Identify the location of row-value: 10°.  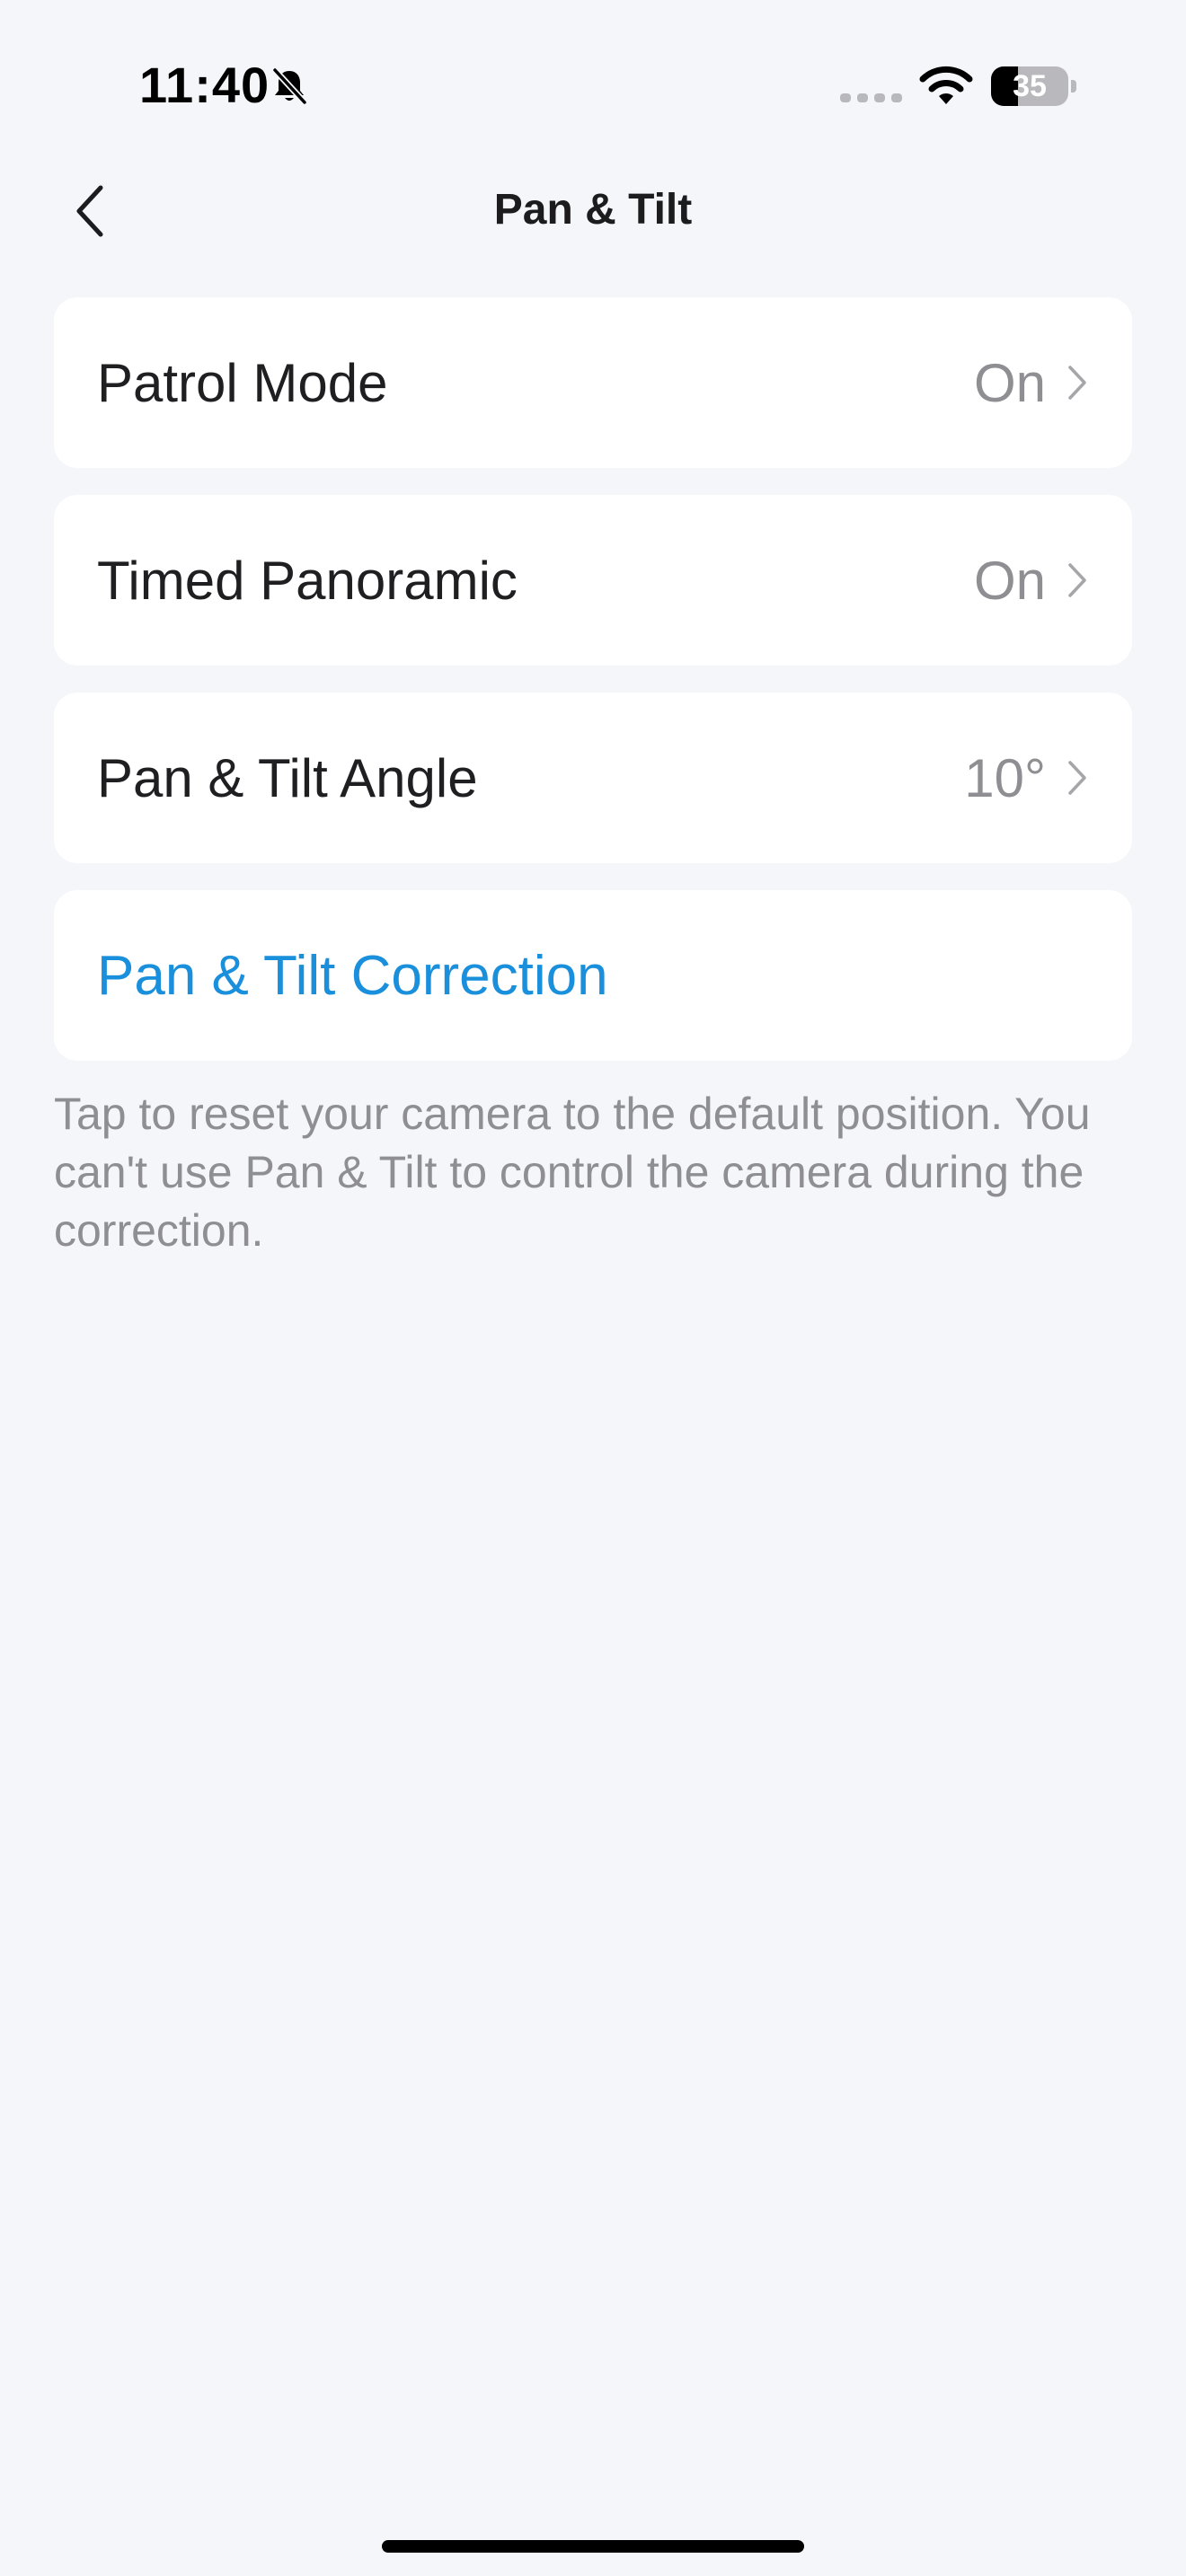
(1005, 777).